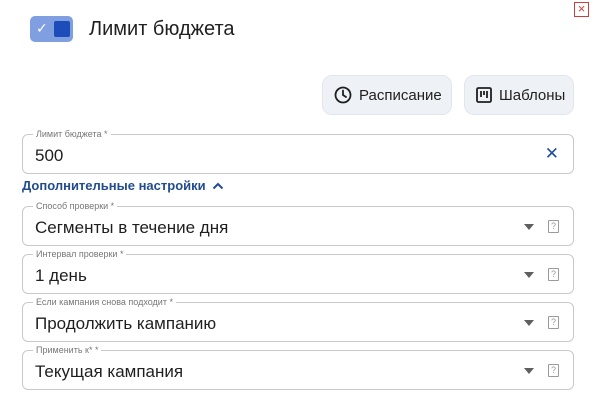 The width and height of the screenshot is (597, 402). I want to click on close-button: ×, so click(581, 9).